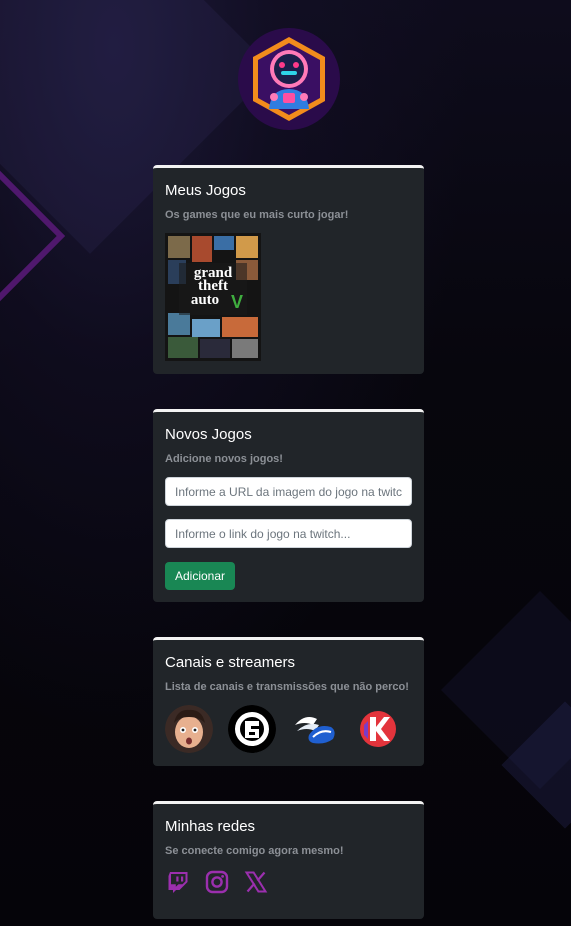 The height and width of the screenshot is (926, 571). I want to click on astronaut-logo-icon, so click(289, 79).